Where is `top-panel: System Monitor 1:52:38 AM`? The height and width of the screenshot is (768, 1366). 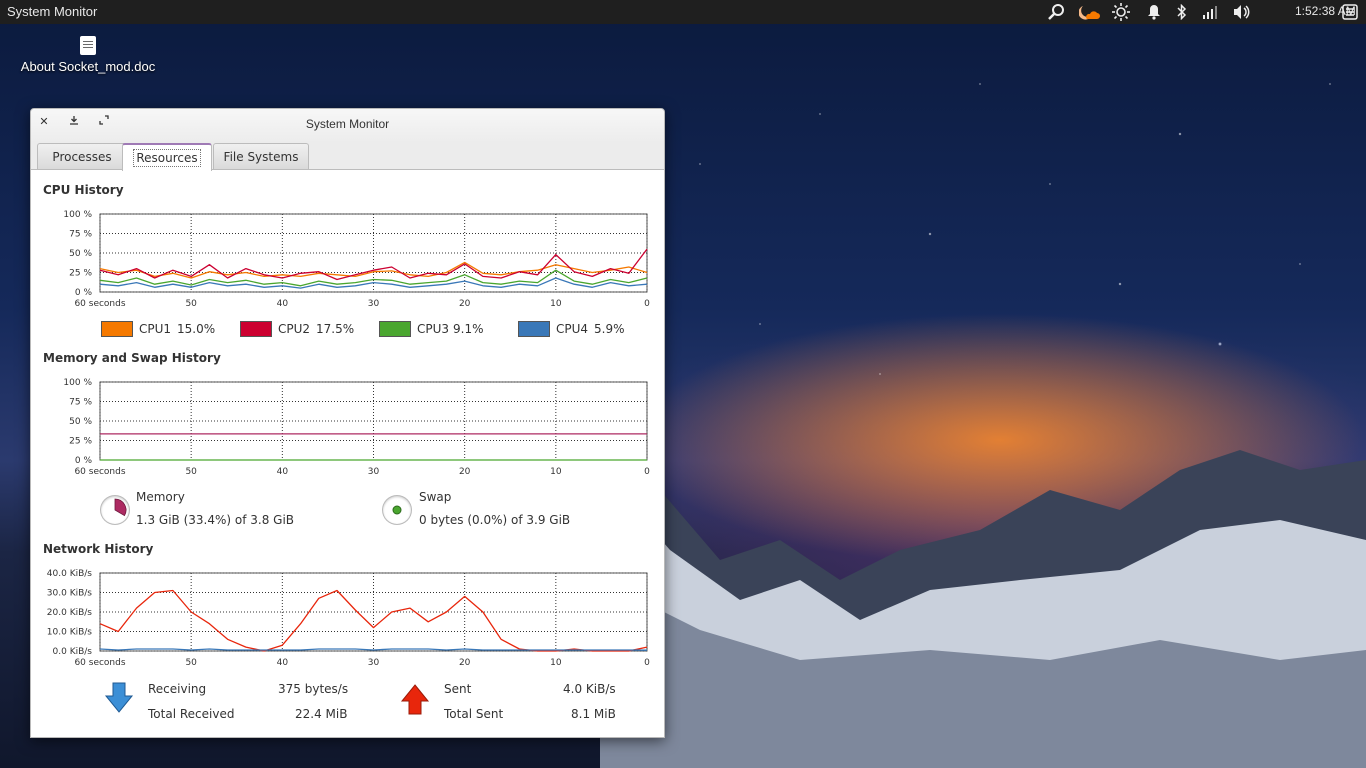 top-panel: System Monitor 1:52:38 AM is located at coordinates (683, 12).